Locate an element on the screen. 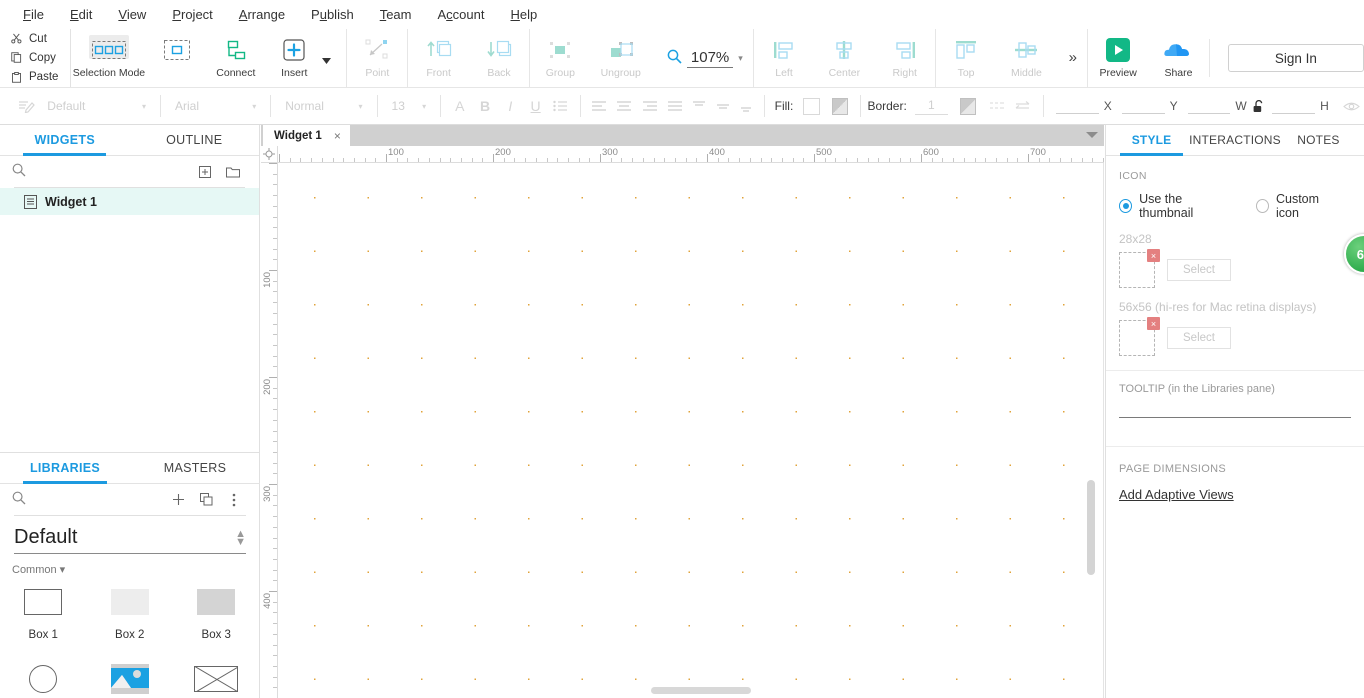  text-align-right-icon is located at coordinates (649, 106).